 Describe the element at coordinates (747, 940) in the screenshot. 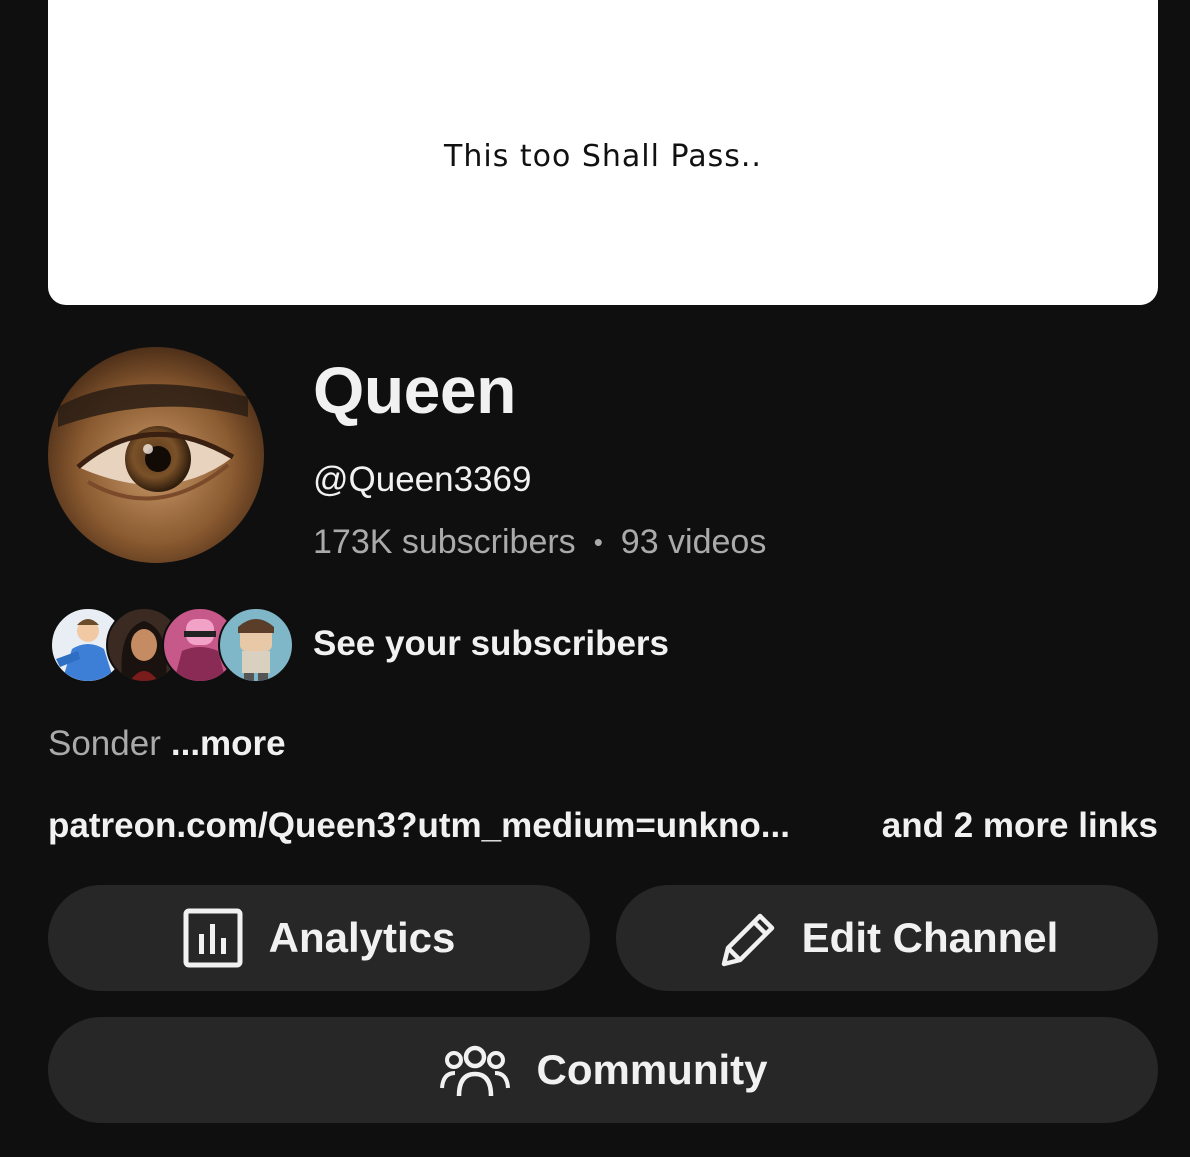

I see `pencil-icon` at that location.